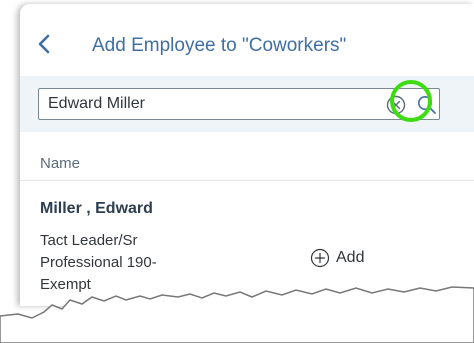 This screenshot has width=474, height=343. I want to click on employee-name: Miller , Edward, so click(96, 208).